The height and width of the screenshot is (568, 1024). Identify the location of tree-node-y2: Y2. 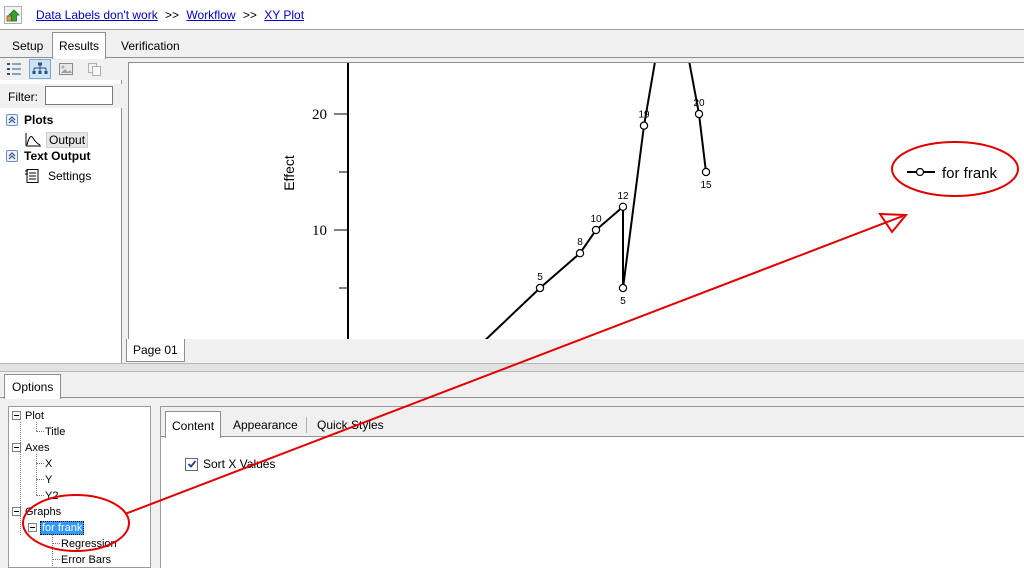
(51, 496).